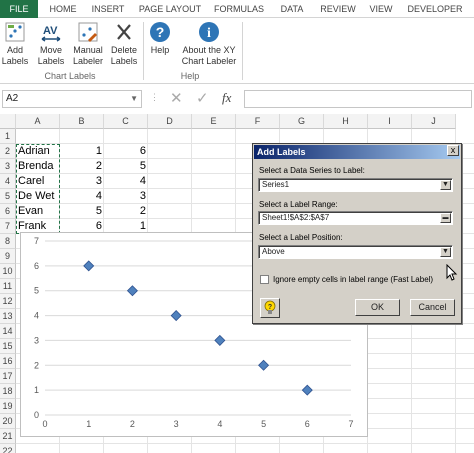 Image resolution: width=474 pixels, height=453 pixels. Describe the element at coordinates (126, 211) in the screenshot. I see `cell-c6: 2` at that location.